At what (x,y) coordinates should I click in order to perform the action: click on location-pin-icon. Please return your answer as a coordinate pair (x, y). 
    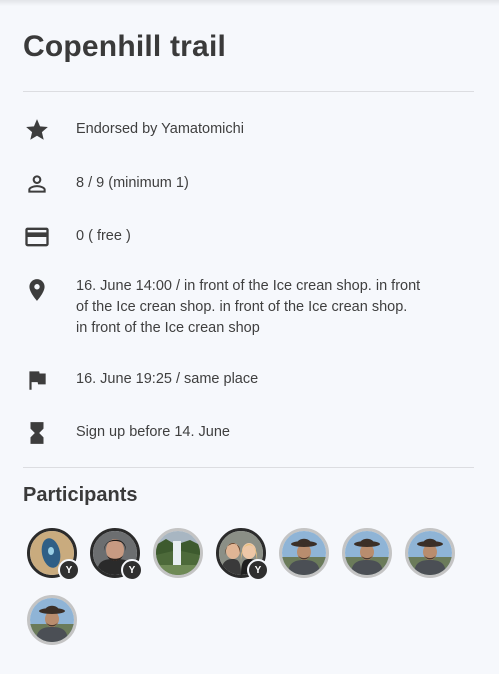
    Looking at the image, I should click on (37, 290).